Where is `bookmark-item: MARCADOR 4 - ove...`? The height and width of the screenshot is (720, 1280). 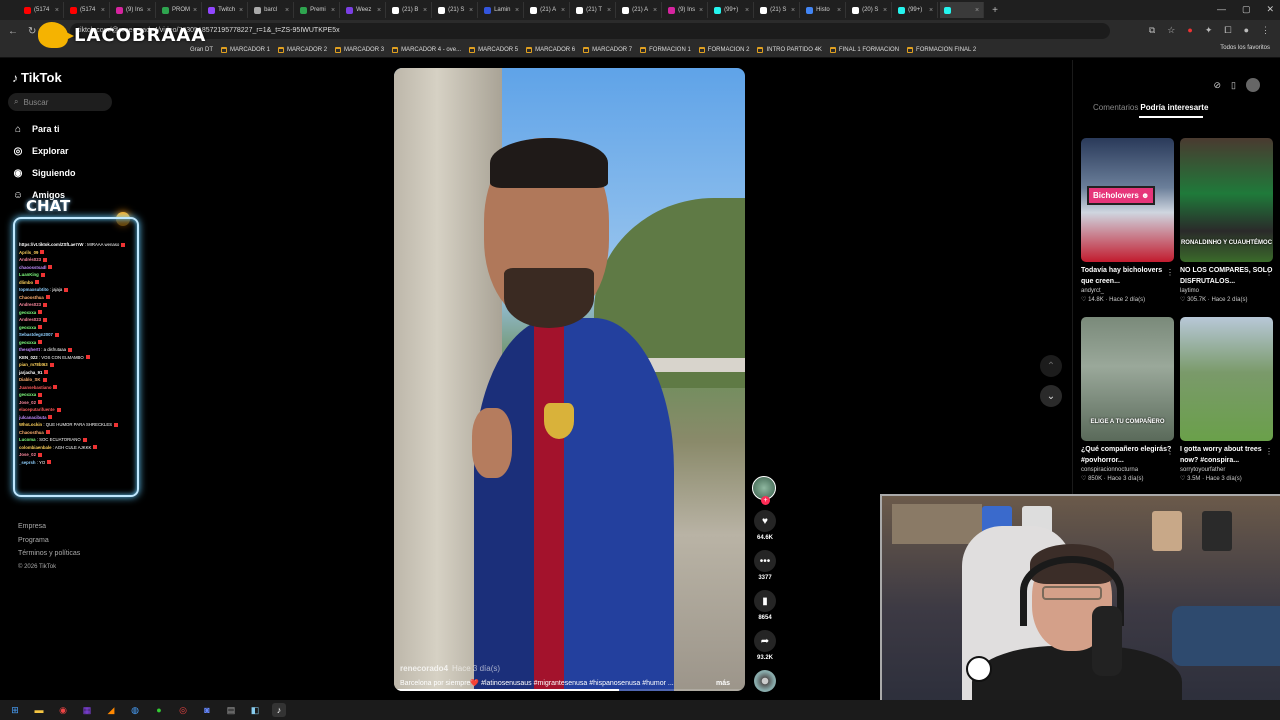 bookmark-item: MARCADOR 4 - ove... is located at coordinates (426, 49).